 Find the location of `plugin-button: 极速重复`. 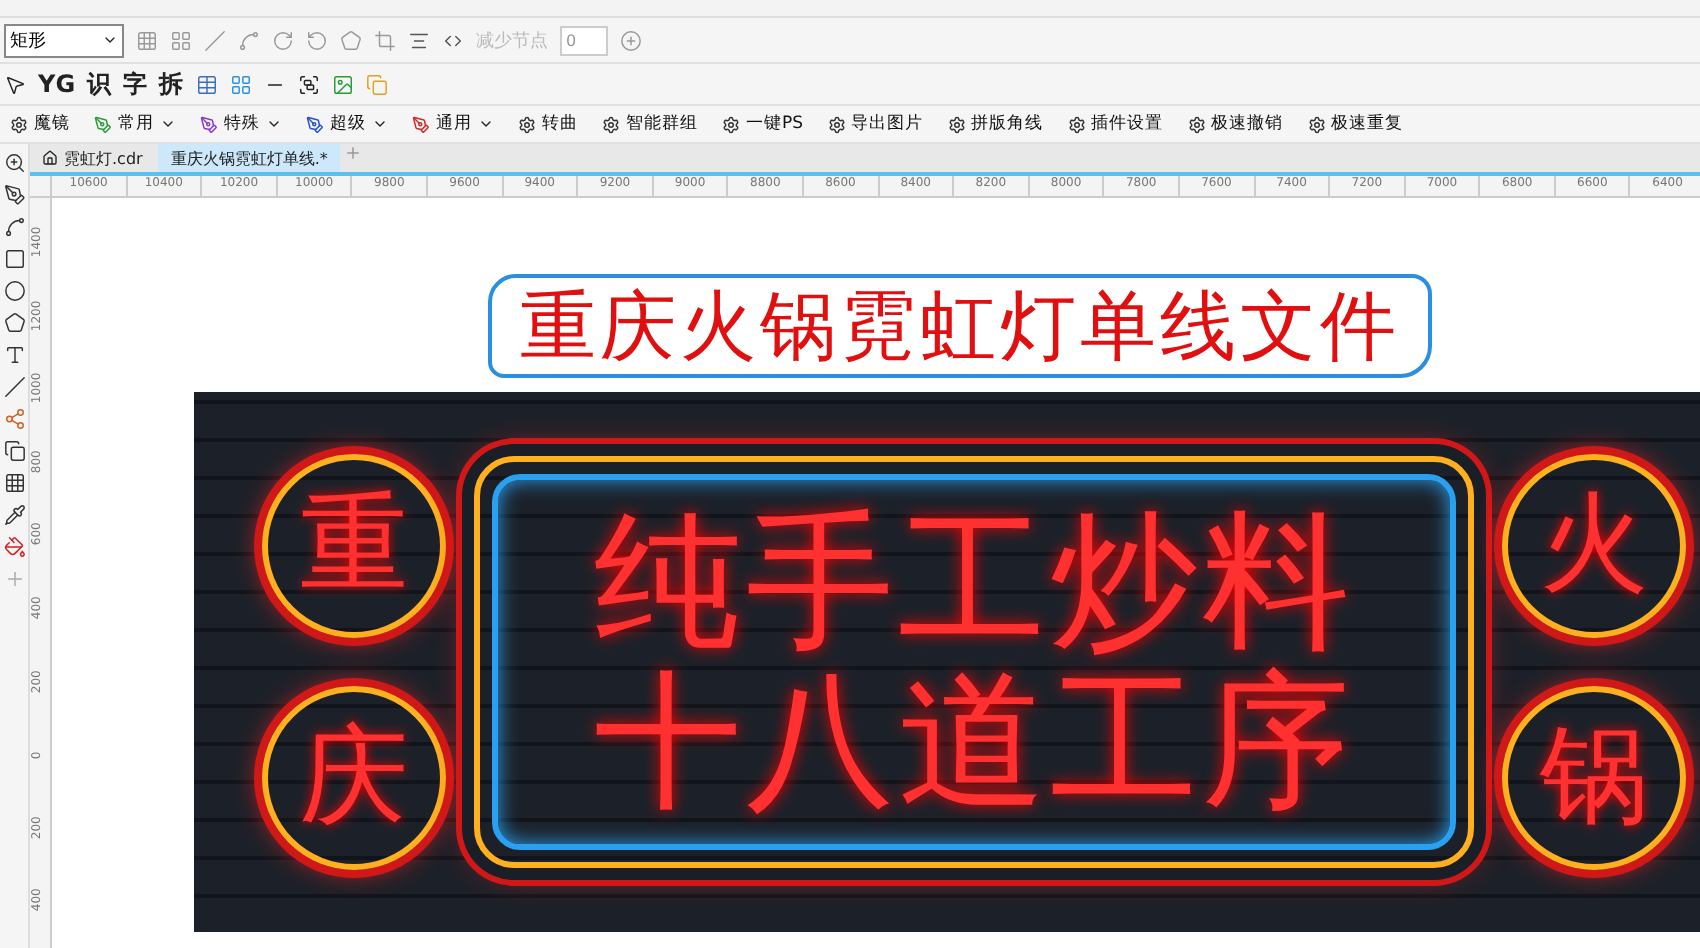

plugin-button: 极速重复 is located at coordinates (1355, 124).